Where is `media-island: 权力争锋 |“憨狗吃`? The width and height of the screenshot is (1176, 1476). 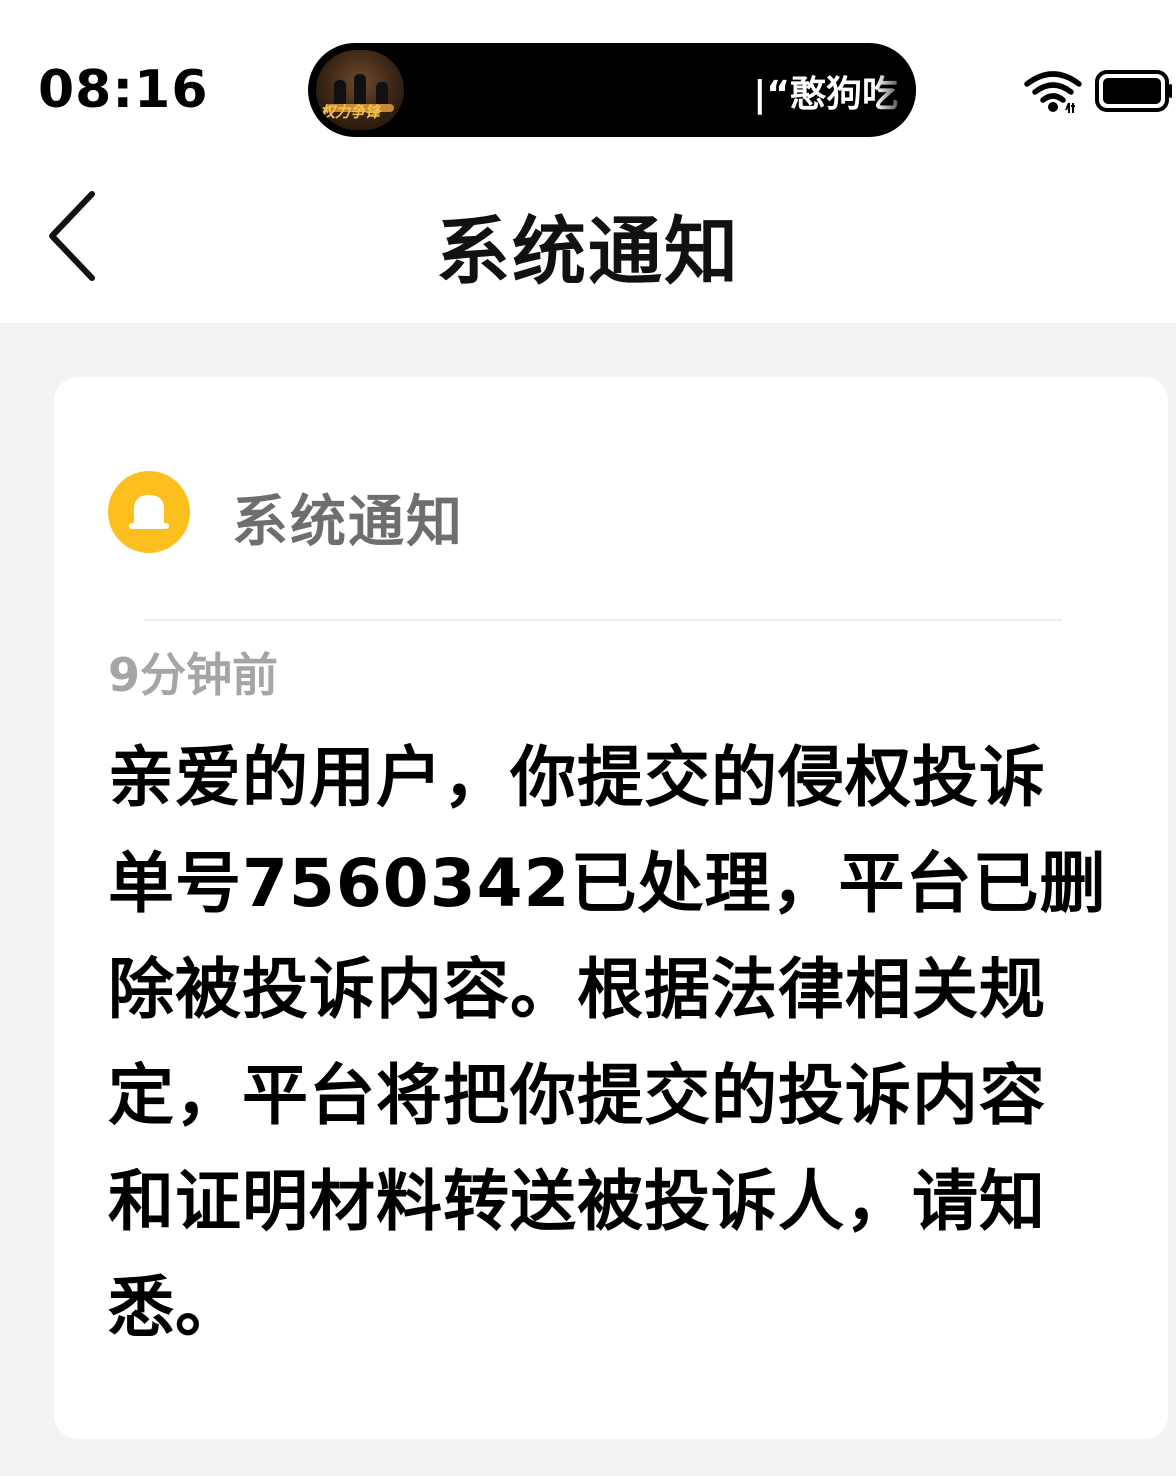
media-island: 权力争锋 |“憨狗吃 is located at coordinates (612, 90).